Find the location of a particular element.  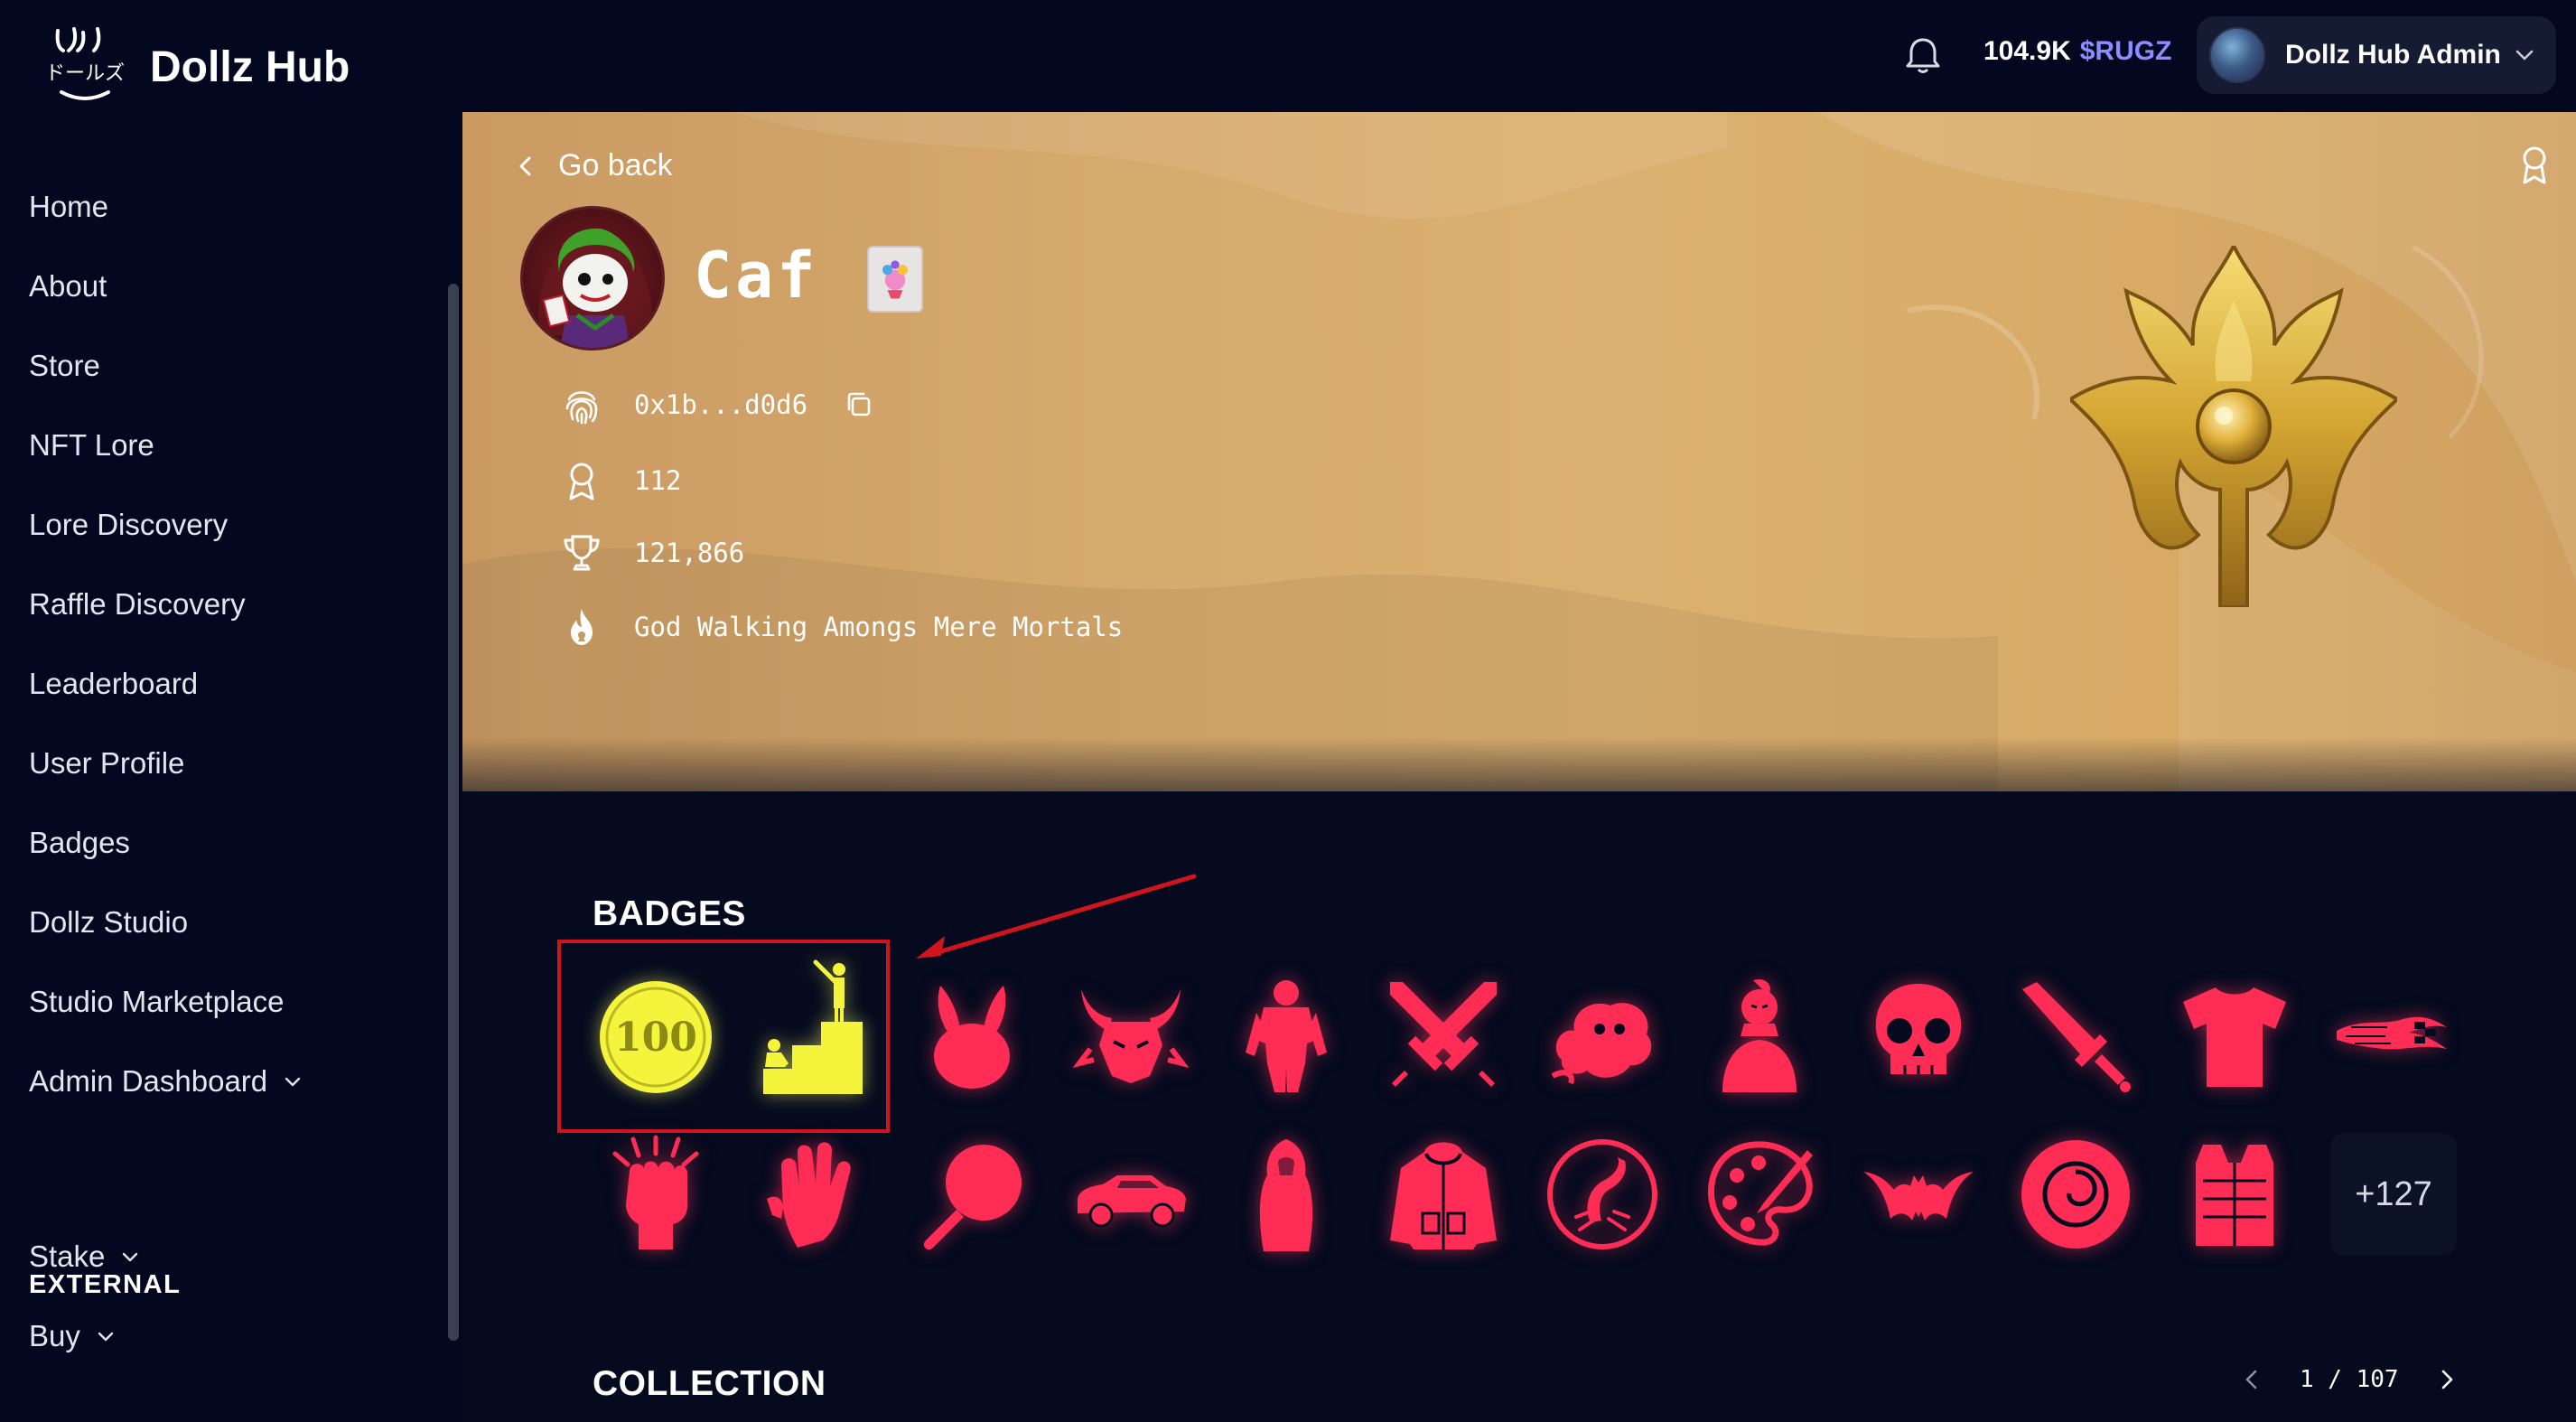

collection-section-title: COLLECTION is located at coordinates (709, 1383).